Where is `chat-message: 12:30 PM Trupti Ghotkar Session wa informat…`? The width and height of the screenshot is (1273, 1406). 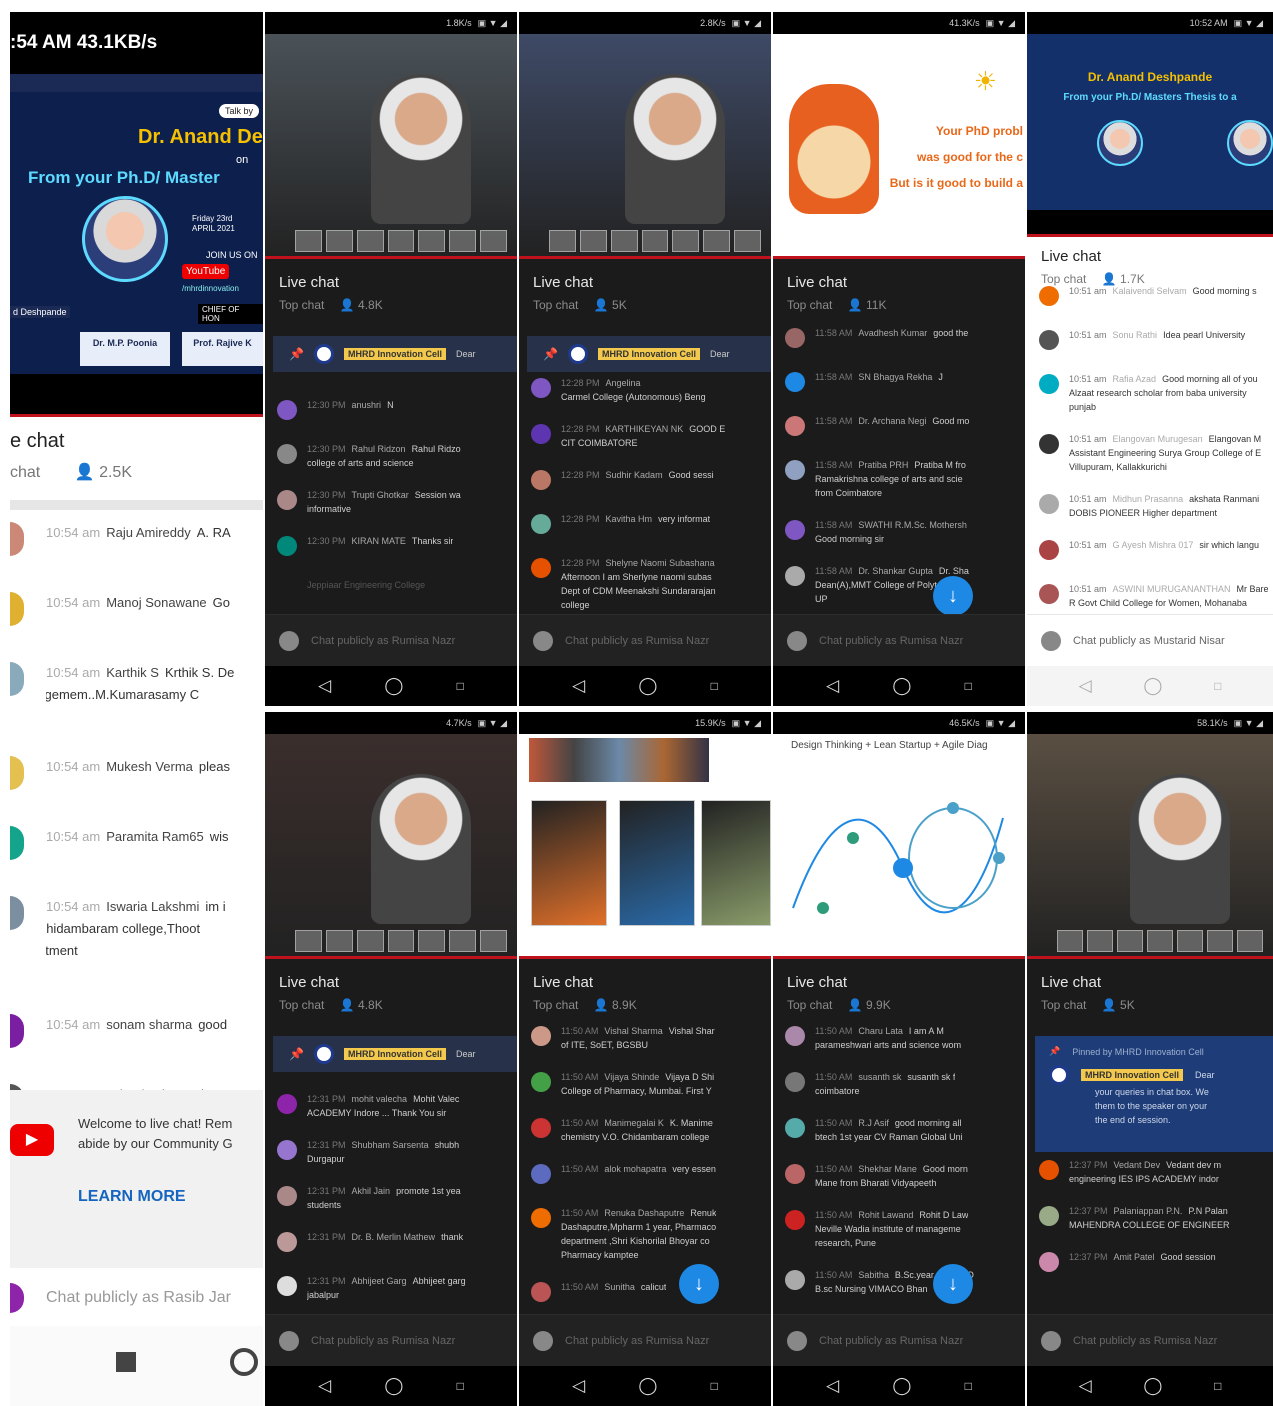 chat-message: 12:30 PM Trupti Ghotkar Session wa informat… is located at coordinates (397, 511).